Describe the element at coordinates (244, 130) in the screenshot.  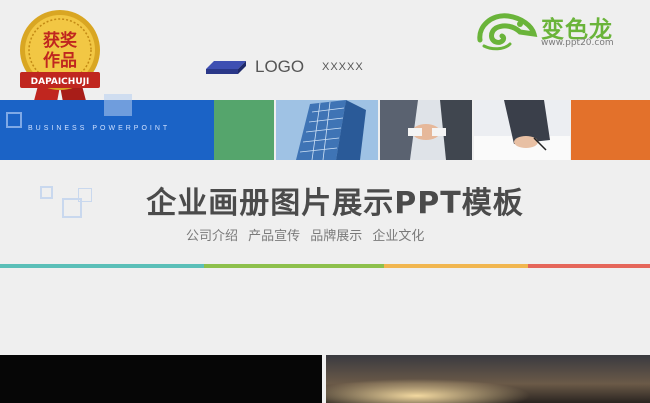
I see `green-panel` at that location.